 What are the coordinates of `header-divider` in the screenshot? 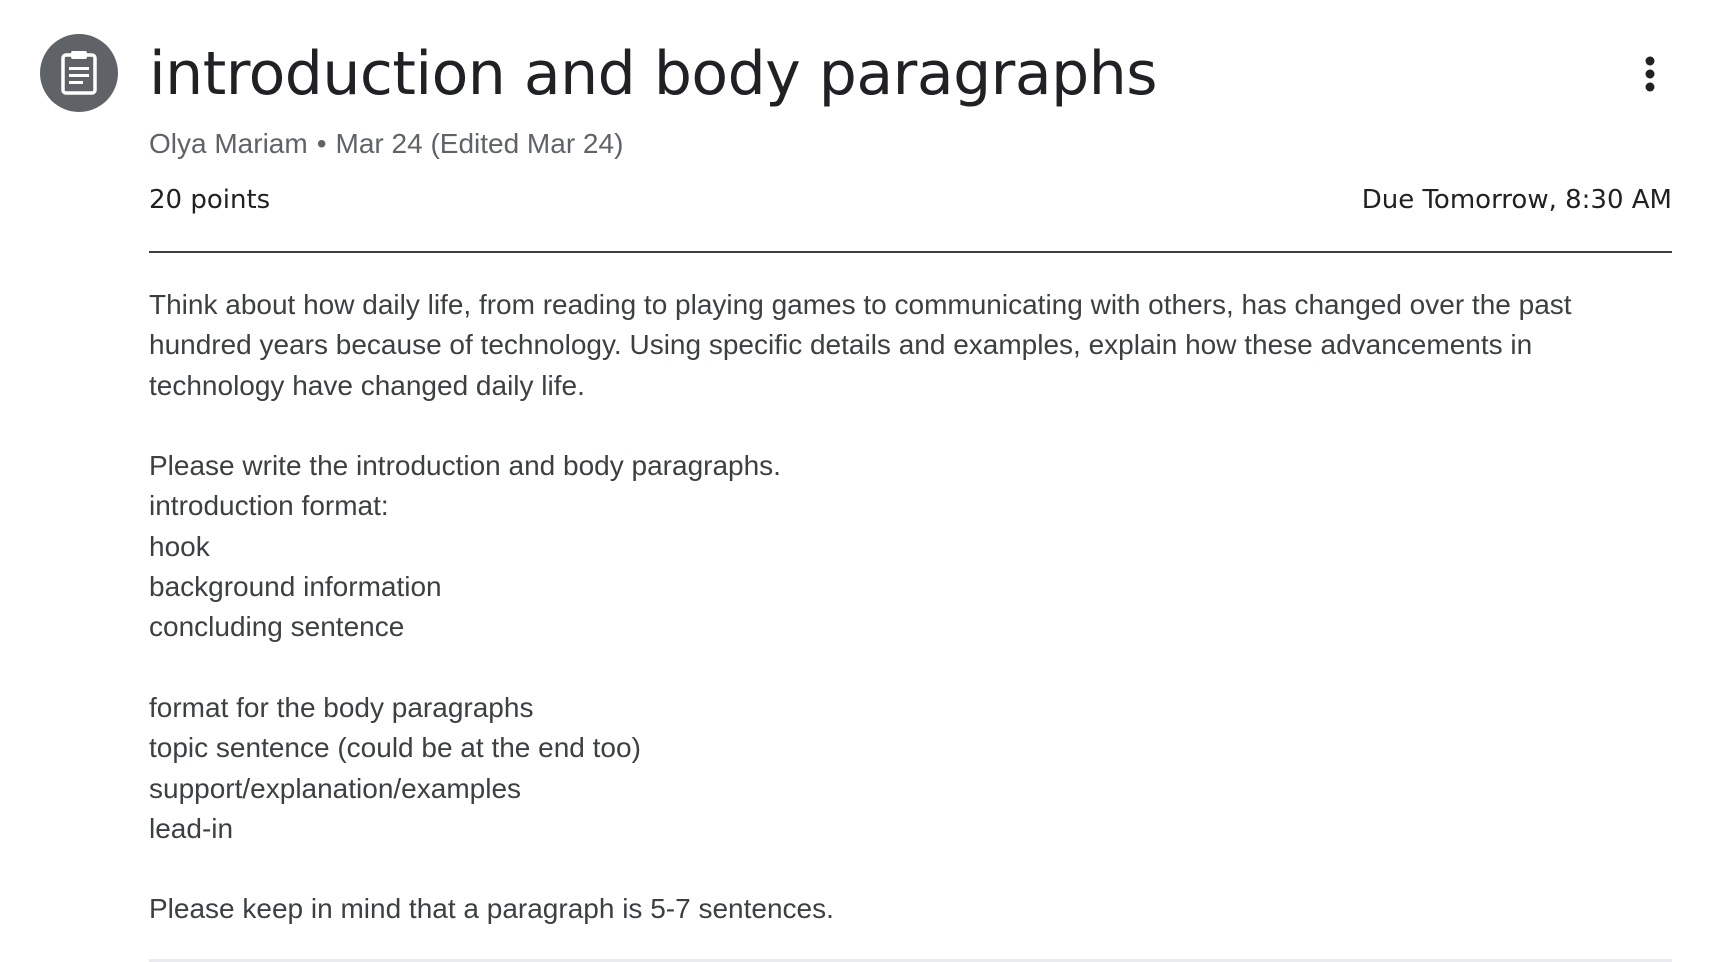 It's located at (910, 252).